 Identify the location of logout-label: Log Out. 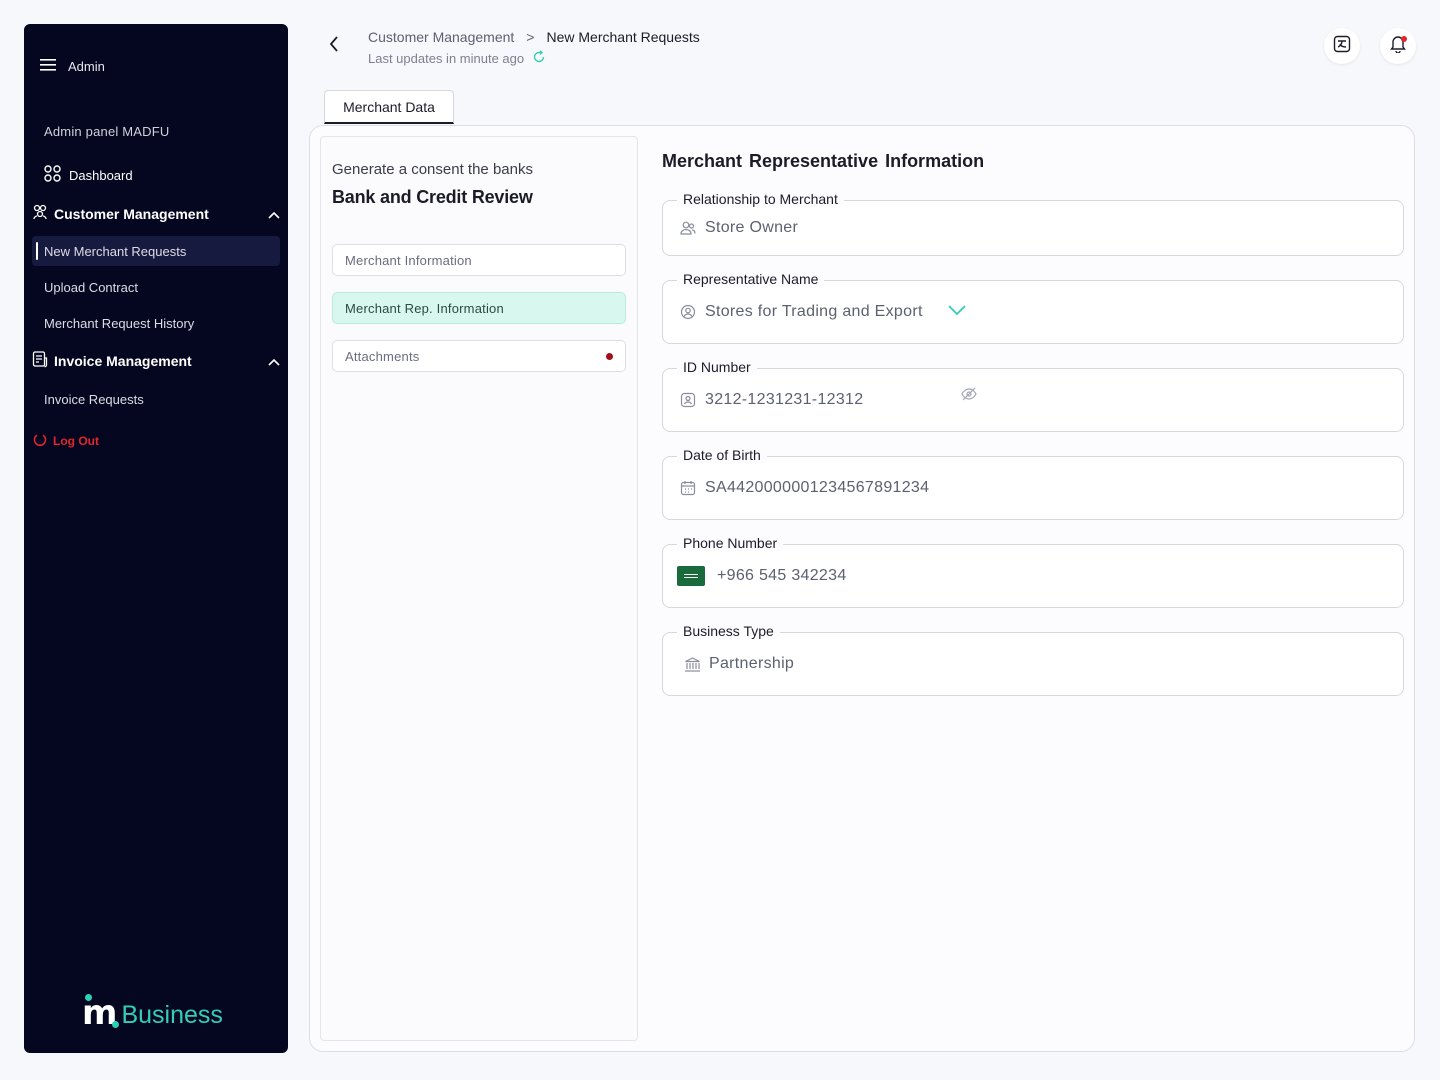
(76, 440).